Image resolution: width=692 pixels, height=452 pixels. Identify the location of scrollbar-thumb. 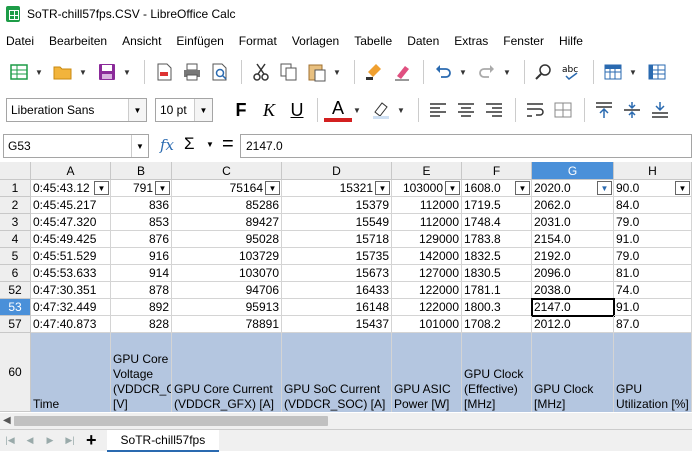
(171, 421).